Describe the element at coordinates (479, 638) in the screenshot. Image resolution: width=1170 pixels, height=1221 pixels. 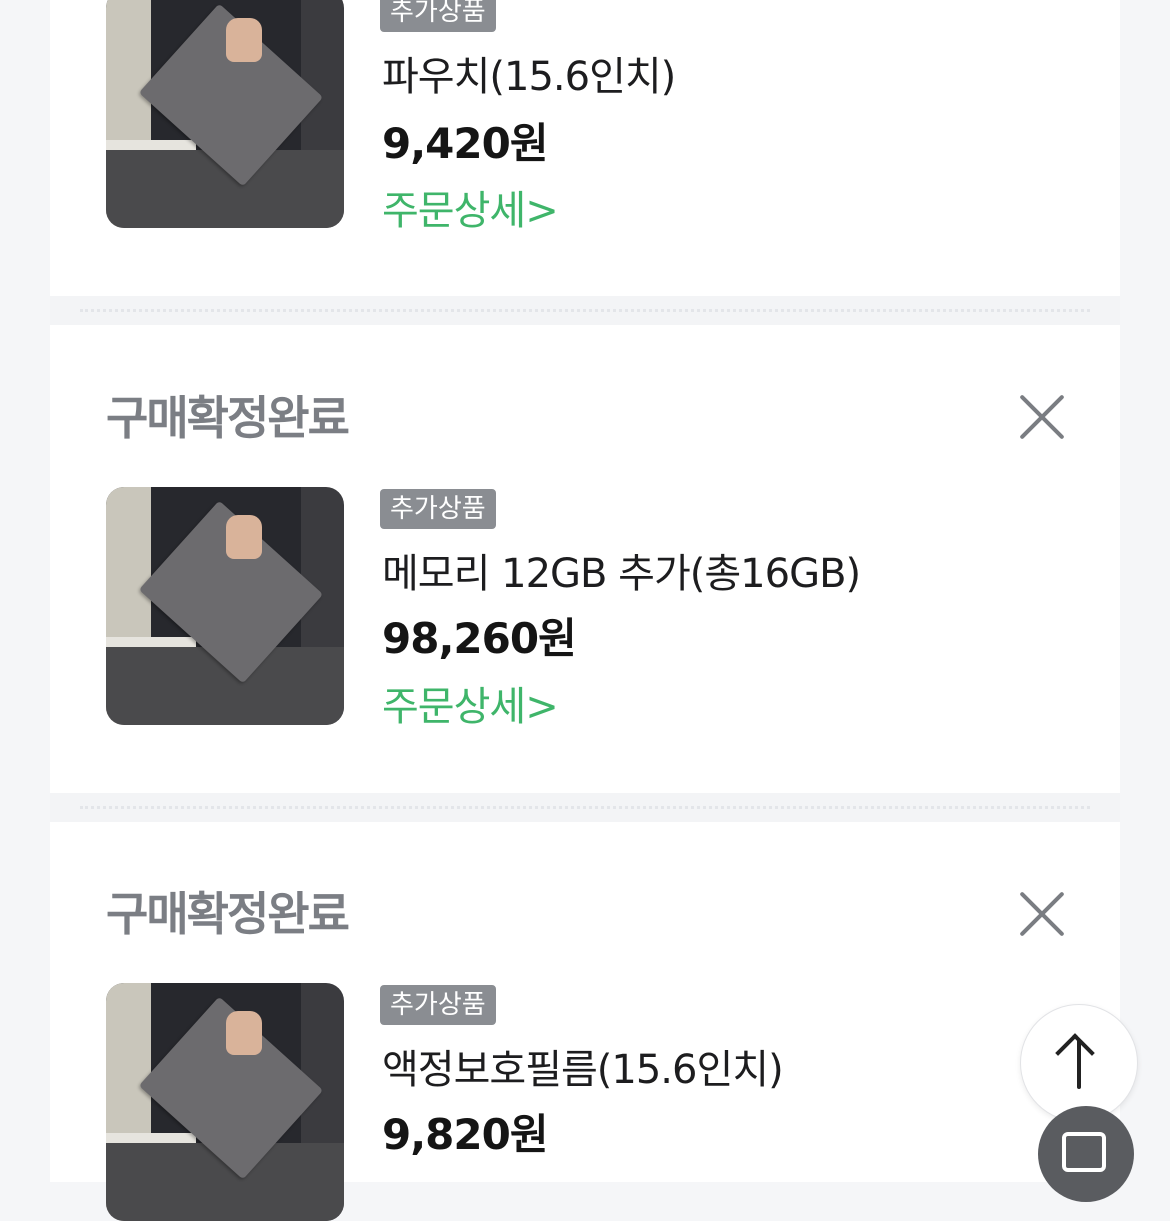
I see `product-price: 98,260원` at that location.